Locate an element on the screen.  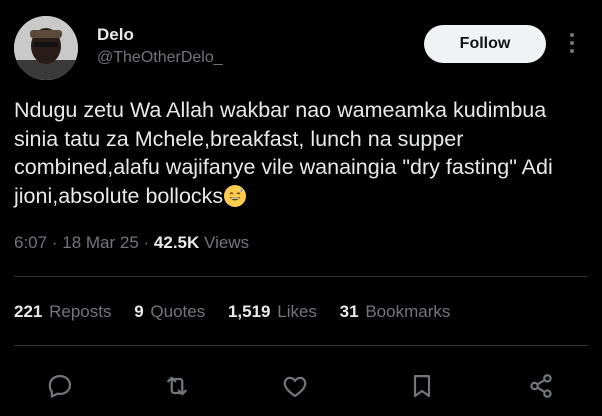
repost-icon is located at coordinates (177, 386).